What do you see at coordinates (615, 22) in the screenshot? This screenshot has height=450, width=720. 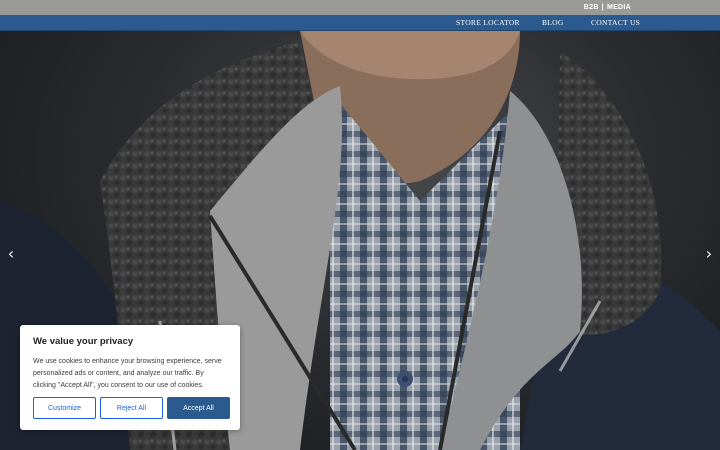 I see `nav-contact-us: CONTACT US` at bounding box center [615, 22].